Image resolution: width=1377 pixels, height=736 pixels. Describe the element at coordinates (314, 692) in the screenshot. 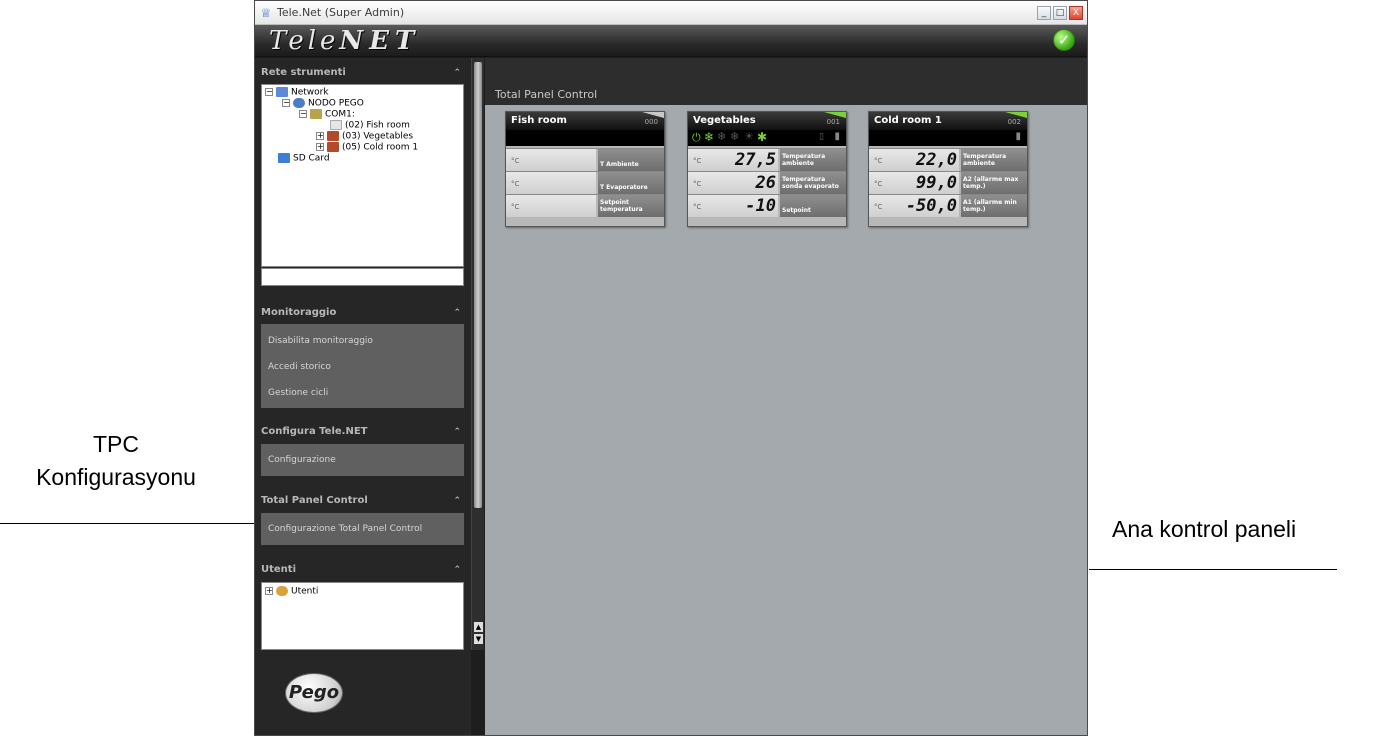

I see `pego-logo-text: Pego` at that location.